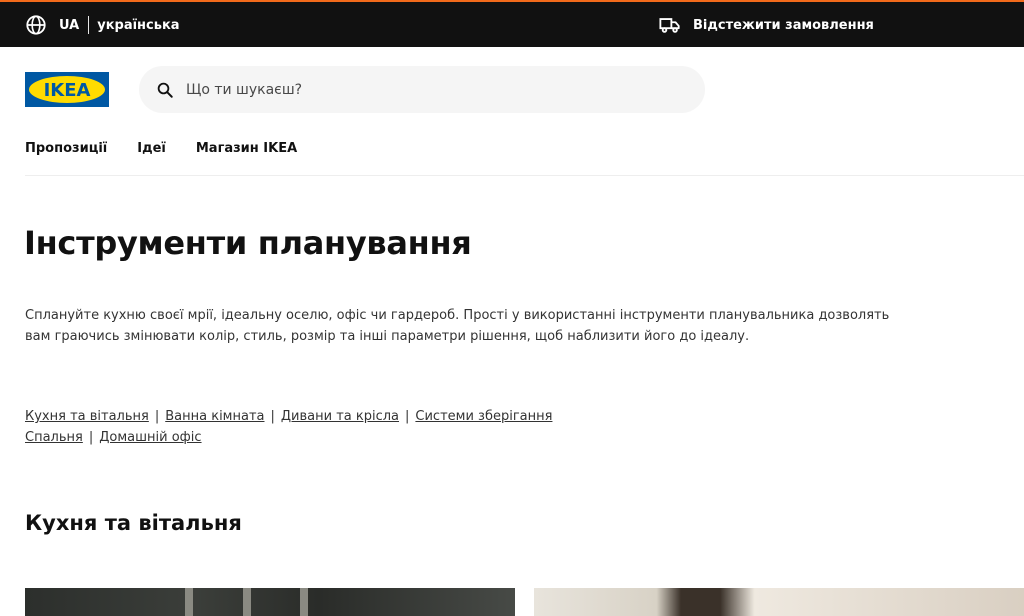 This screenshot has height=616, width=1024. Describe the element at coordinates (270, 602) in the screenshot. I see `kitchen-planner-image` at that location.